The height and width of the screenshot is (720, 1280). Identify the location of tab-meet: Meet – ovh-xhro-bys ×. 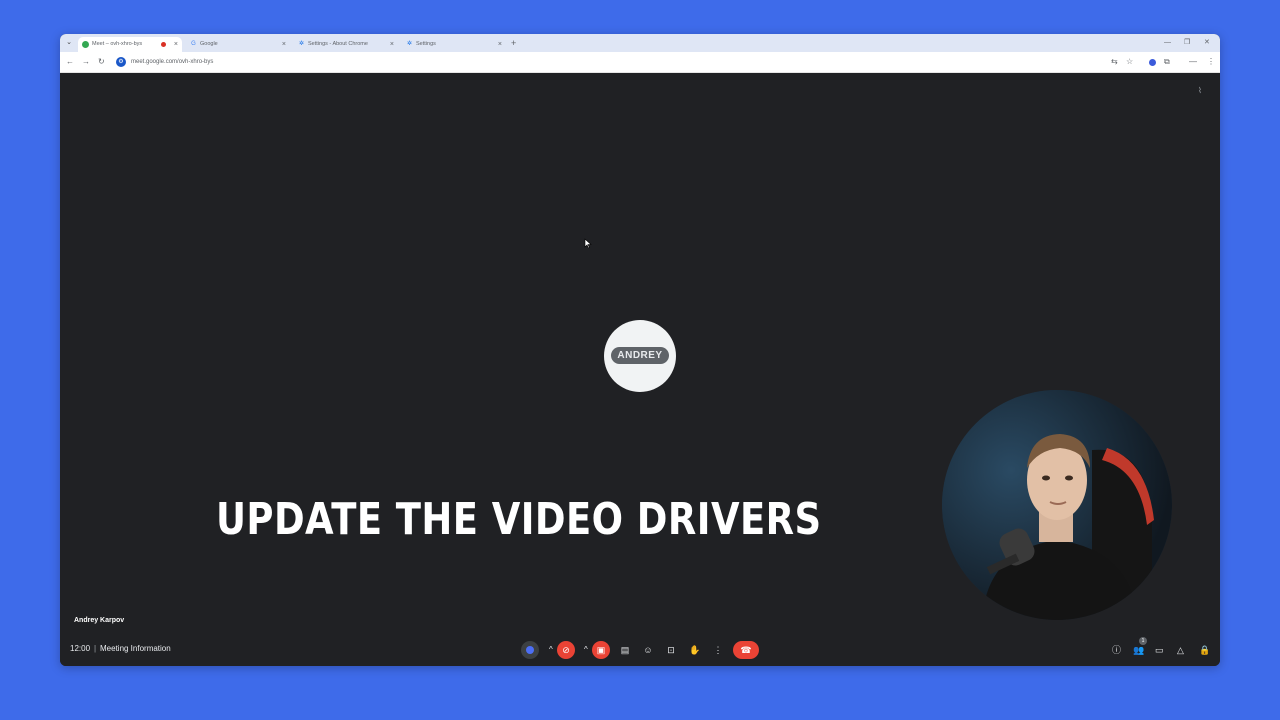
(130, 44).